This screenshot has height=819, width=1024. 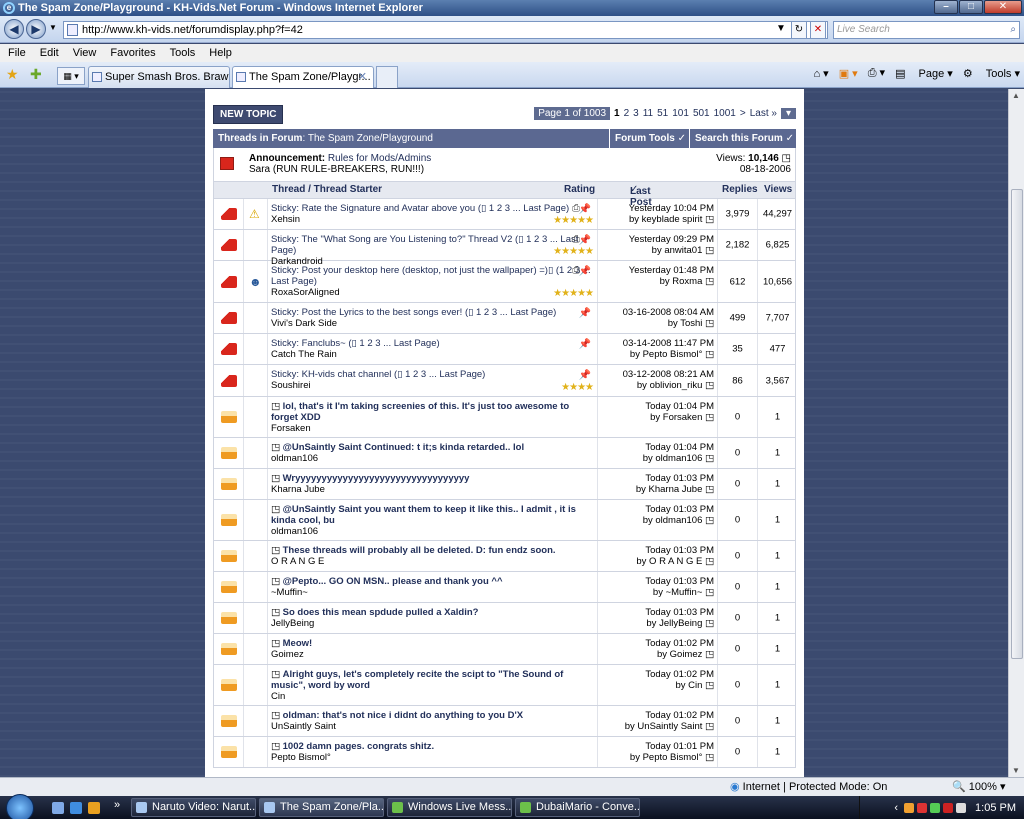 I want to click on scroll-down-icon: ▼, so click(x=1016, y=770).